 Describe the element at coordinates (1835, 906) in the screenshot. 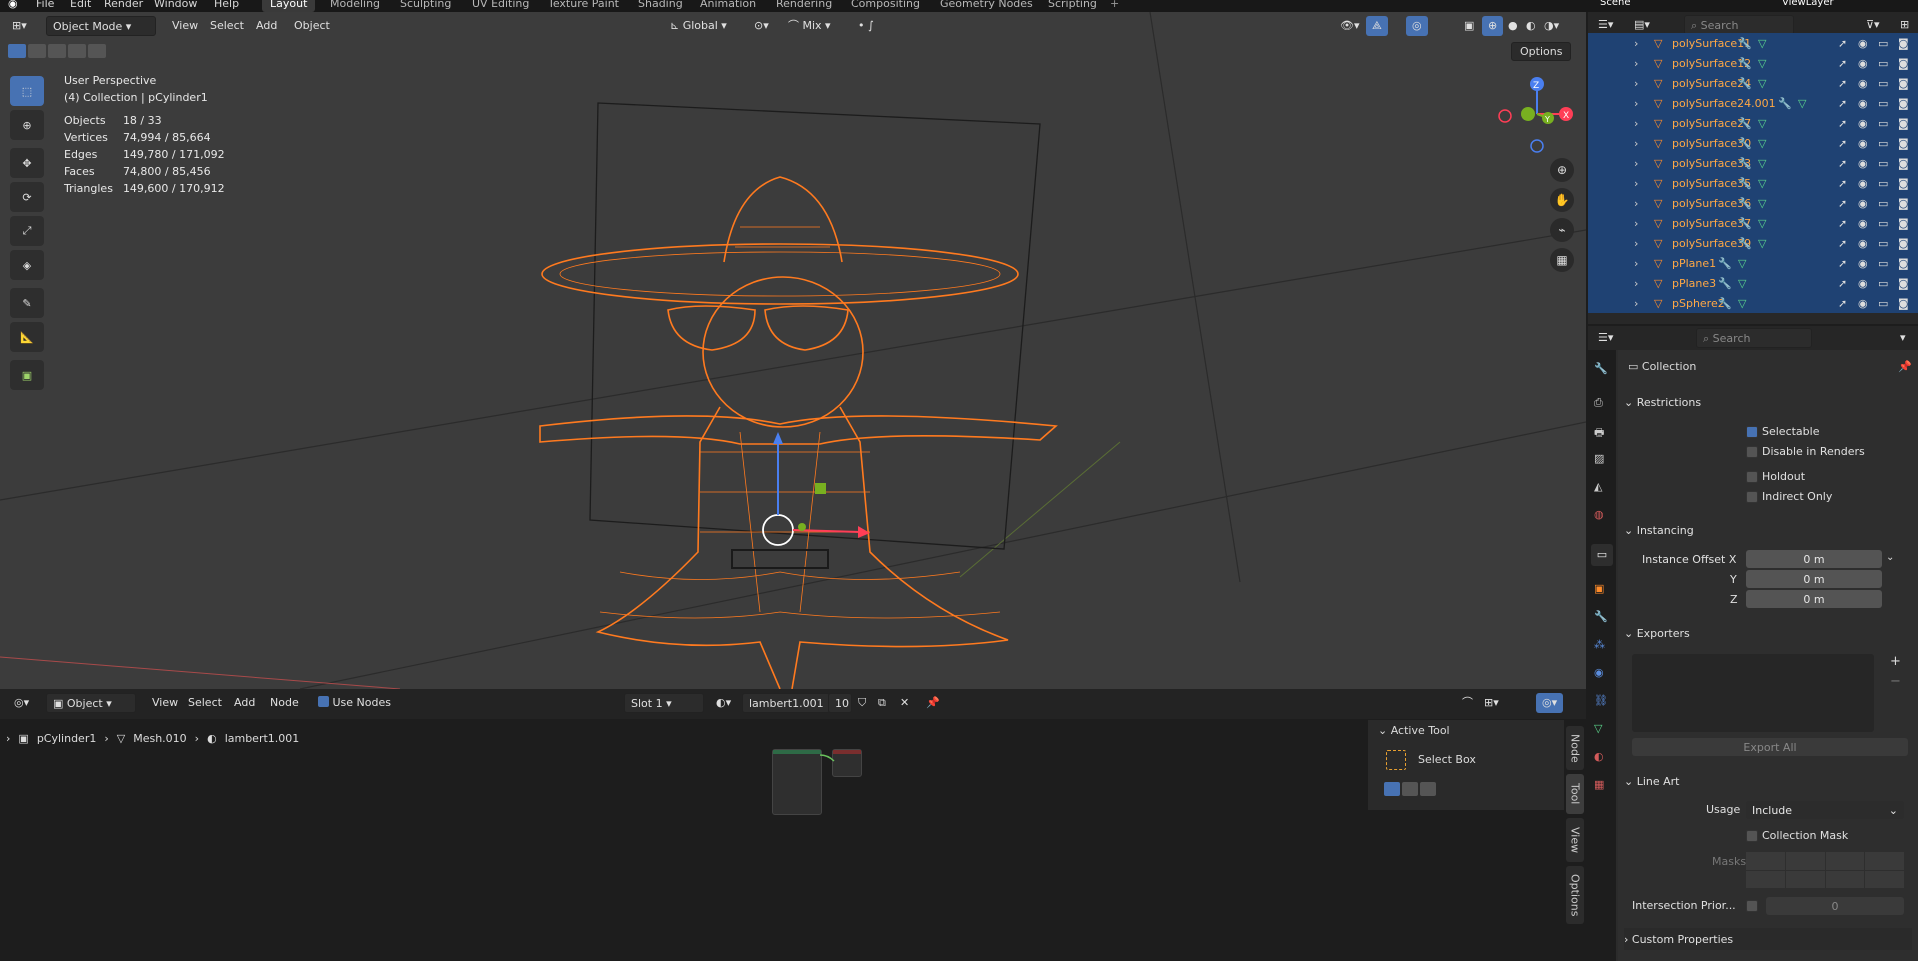

I see `intersection-priority-field: 0` at that location.